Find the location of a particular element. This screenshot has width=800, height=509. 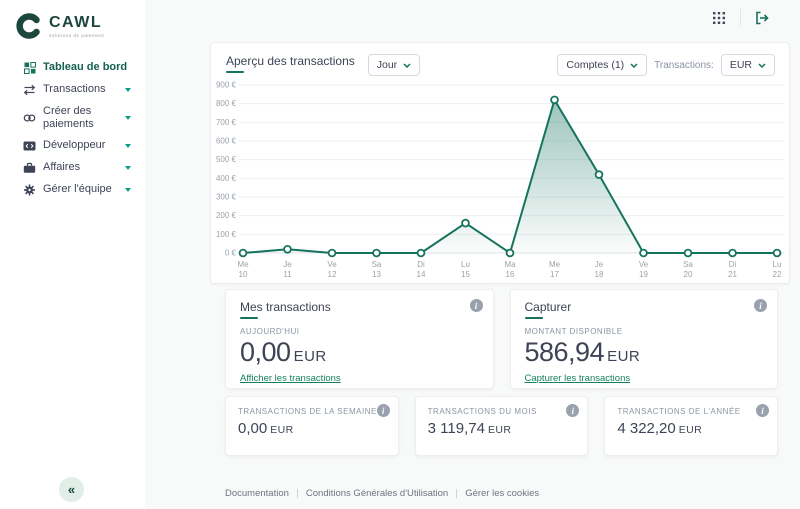

svg-text: 600 € is located at coordinates (226, 141).